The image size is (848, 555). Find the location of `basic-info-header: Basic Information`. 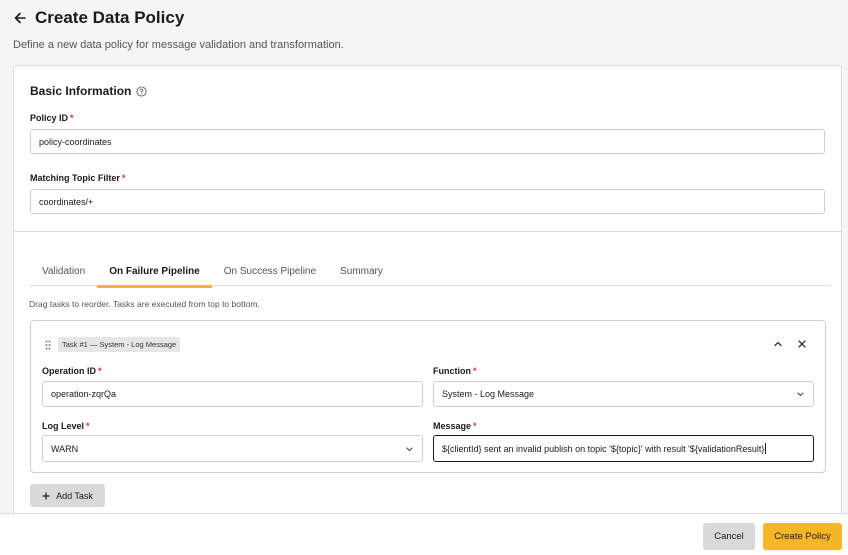

basic-info-header: Basic Information is located at coordinates (88, 91).